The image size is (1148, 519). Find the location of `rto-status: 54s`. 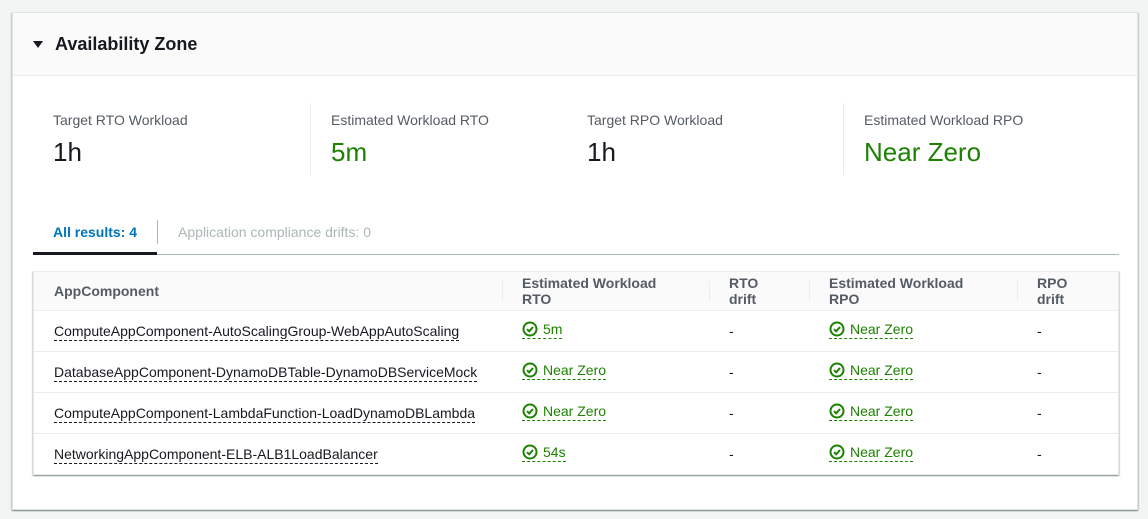

rto-status: 54s is located at coordinates (544, 453).